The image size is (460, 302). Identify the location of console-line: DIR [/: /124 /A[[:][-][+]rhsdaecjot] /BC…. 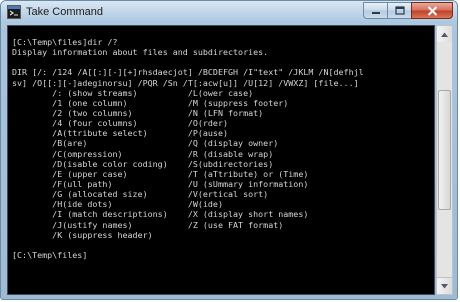
(188, 72).